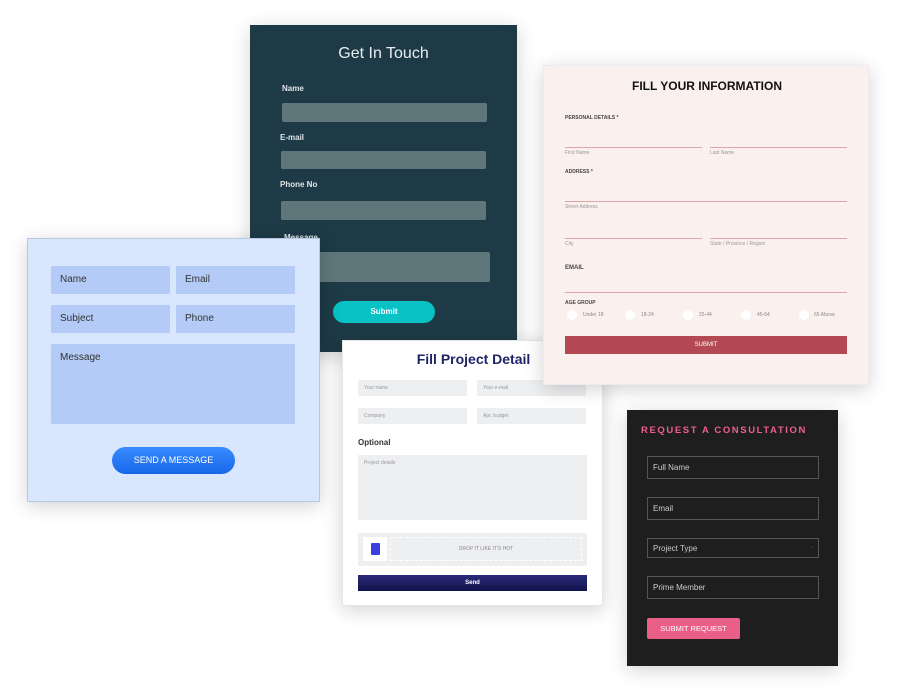 This screenshot has height=696, width=900. I want to click on radio-65-above, so click(804, 315).